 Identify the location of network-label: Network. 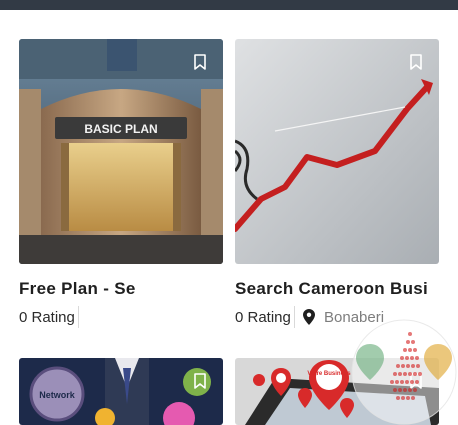
(57, 395).